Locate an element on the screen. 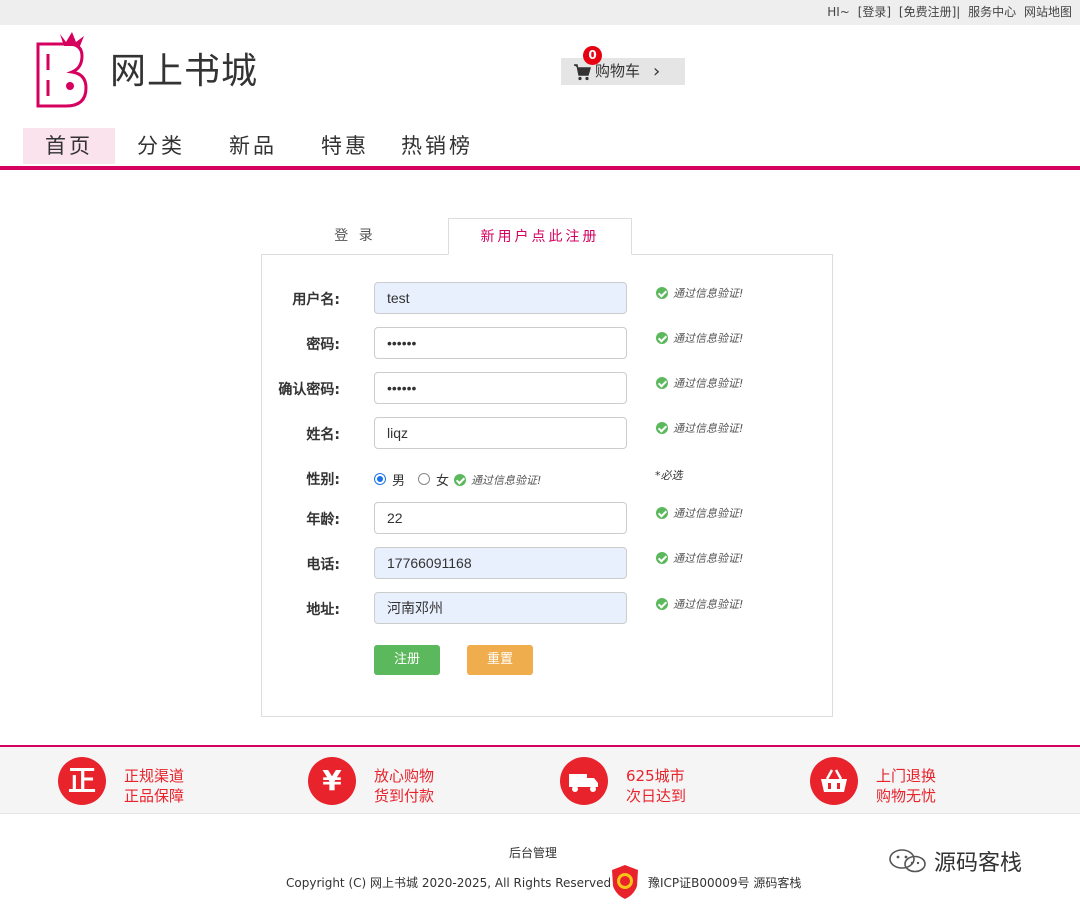 The width and height of the screenshot is (1080, 910). username-input: test is located at coordinates (500, 298).